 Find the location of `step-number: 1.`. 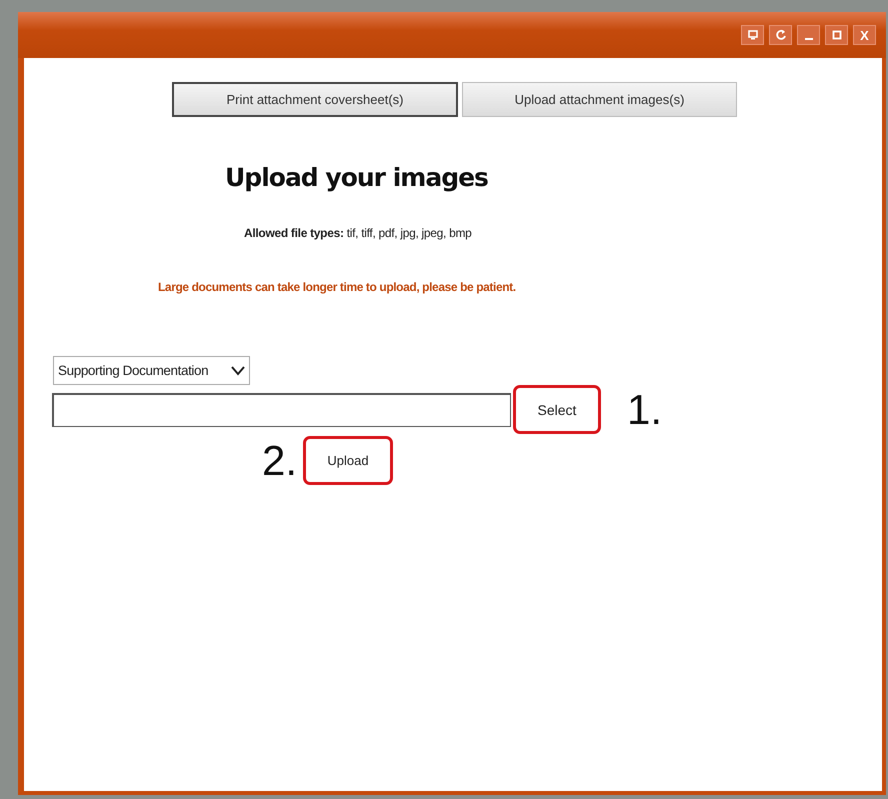

step-number: 1. is located at coordinates (644, 410).